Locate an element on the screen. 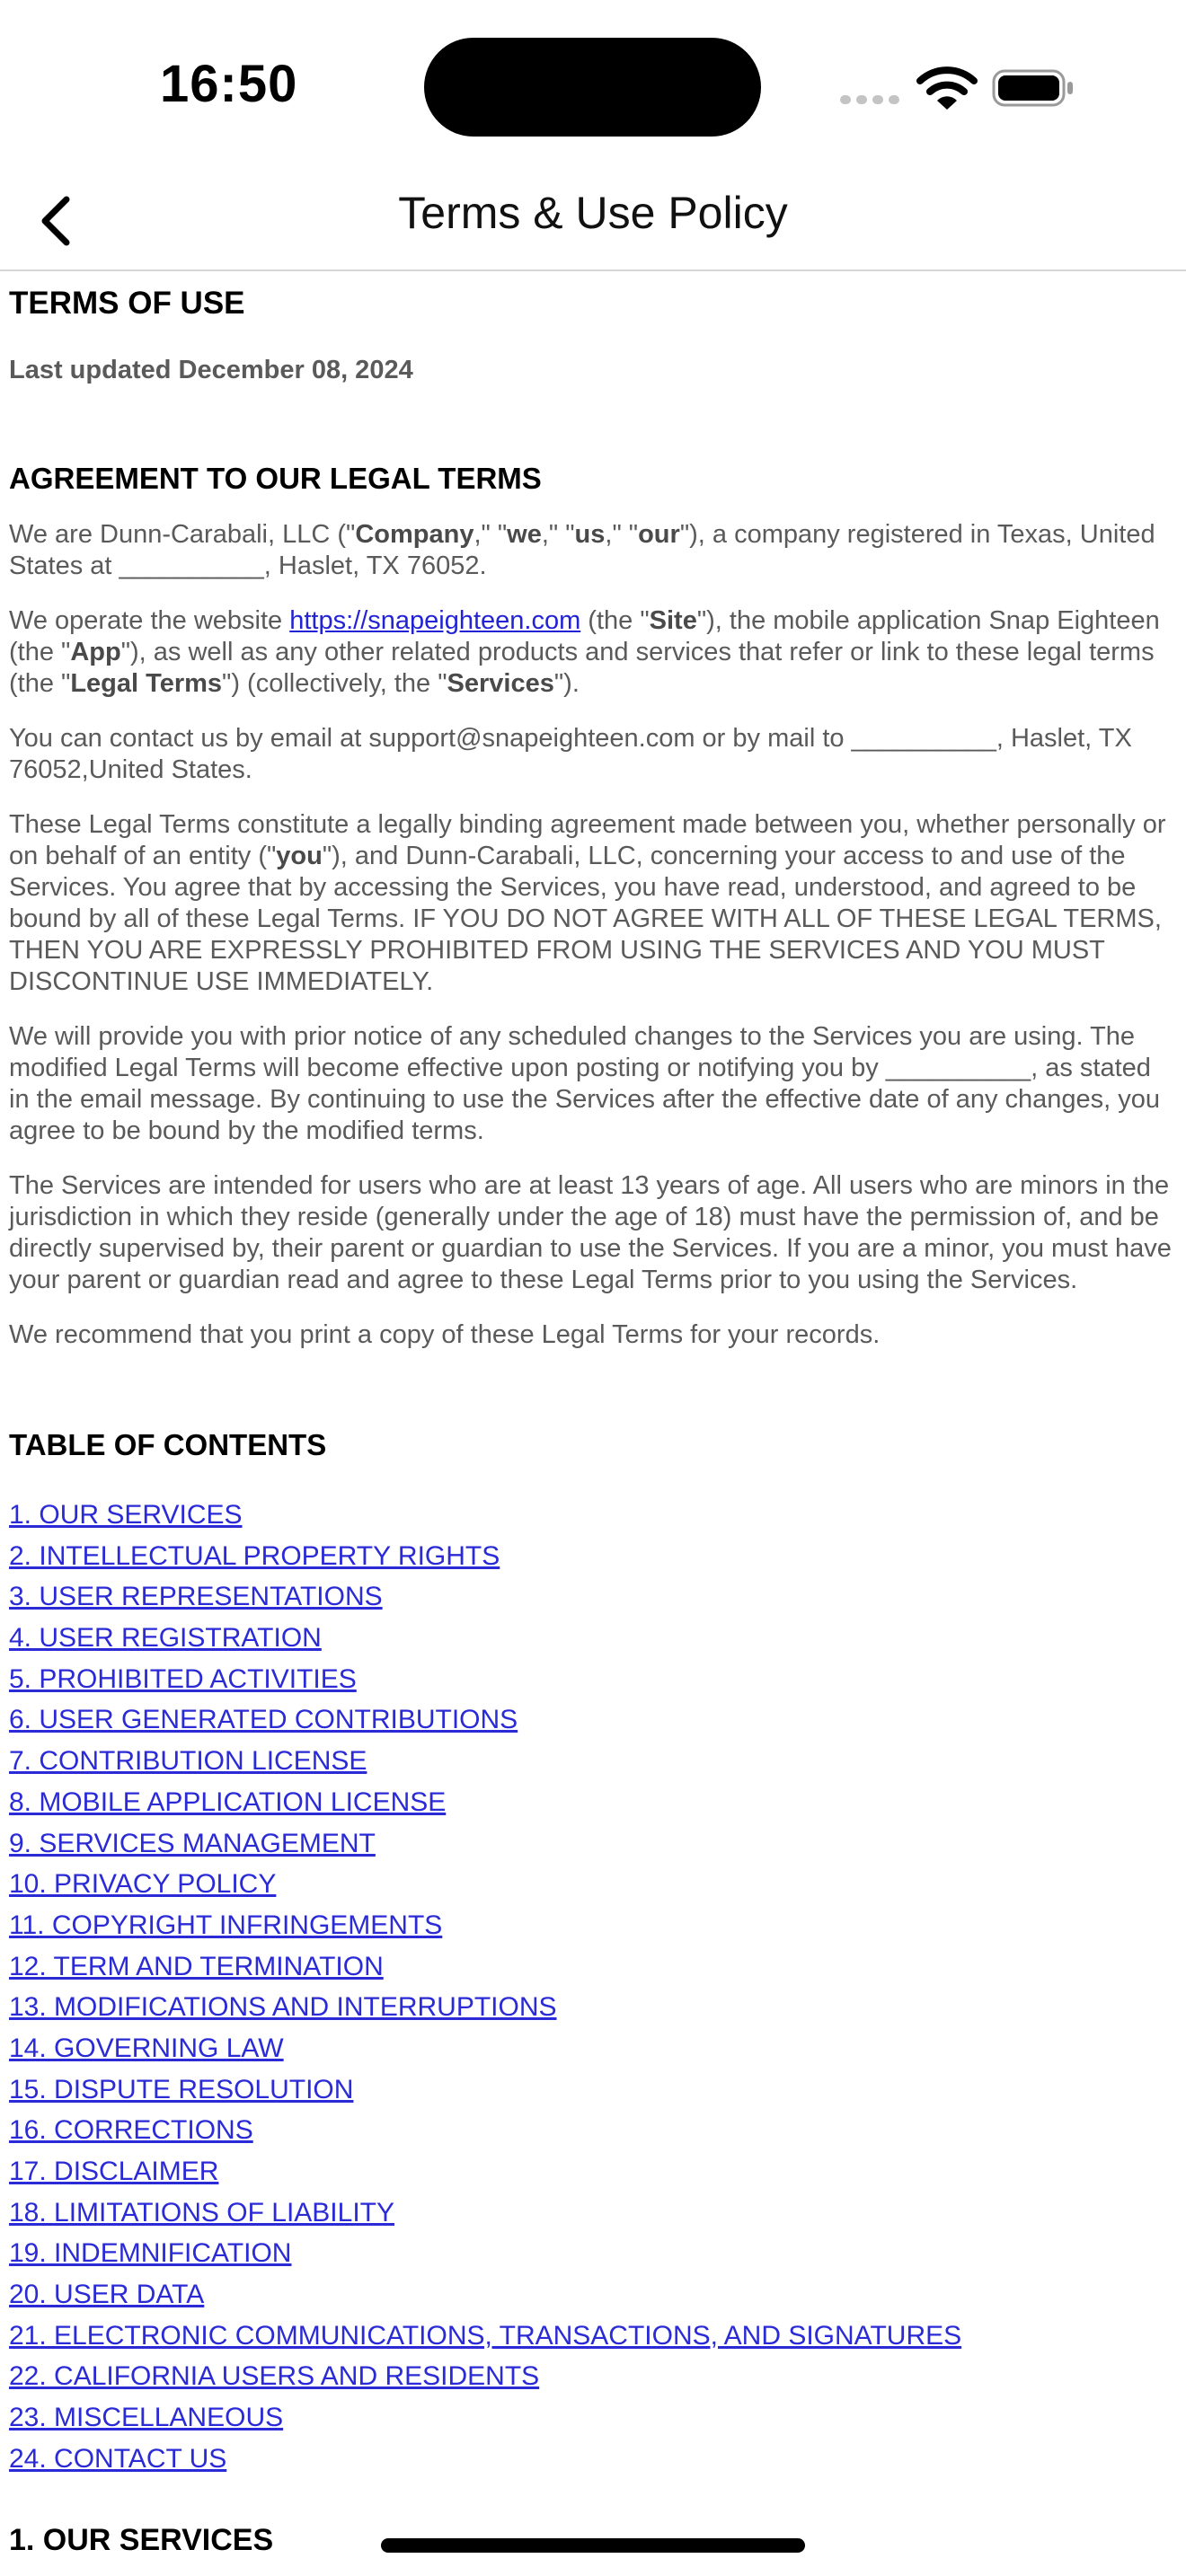 The width and height of the screenshot is (1186, 2576). home-indicator is located at coordinates (593, 2545).